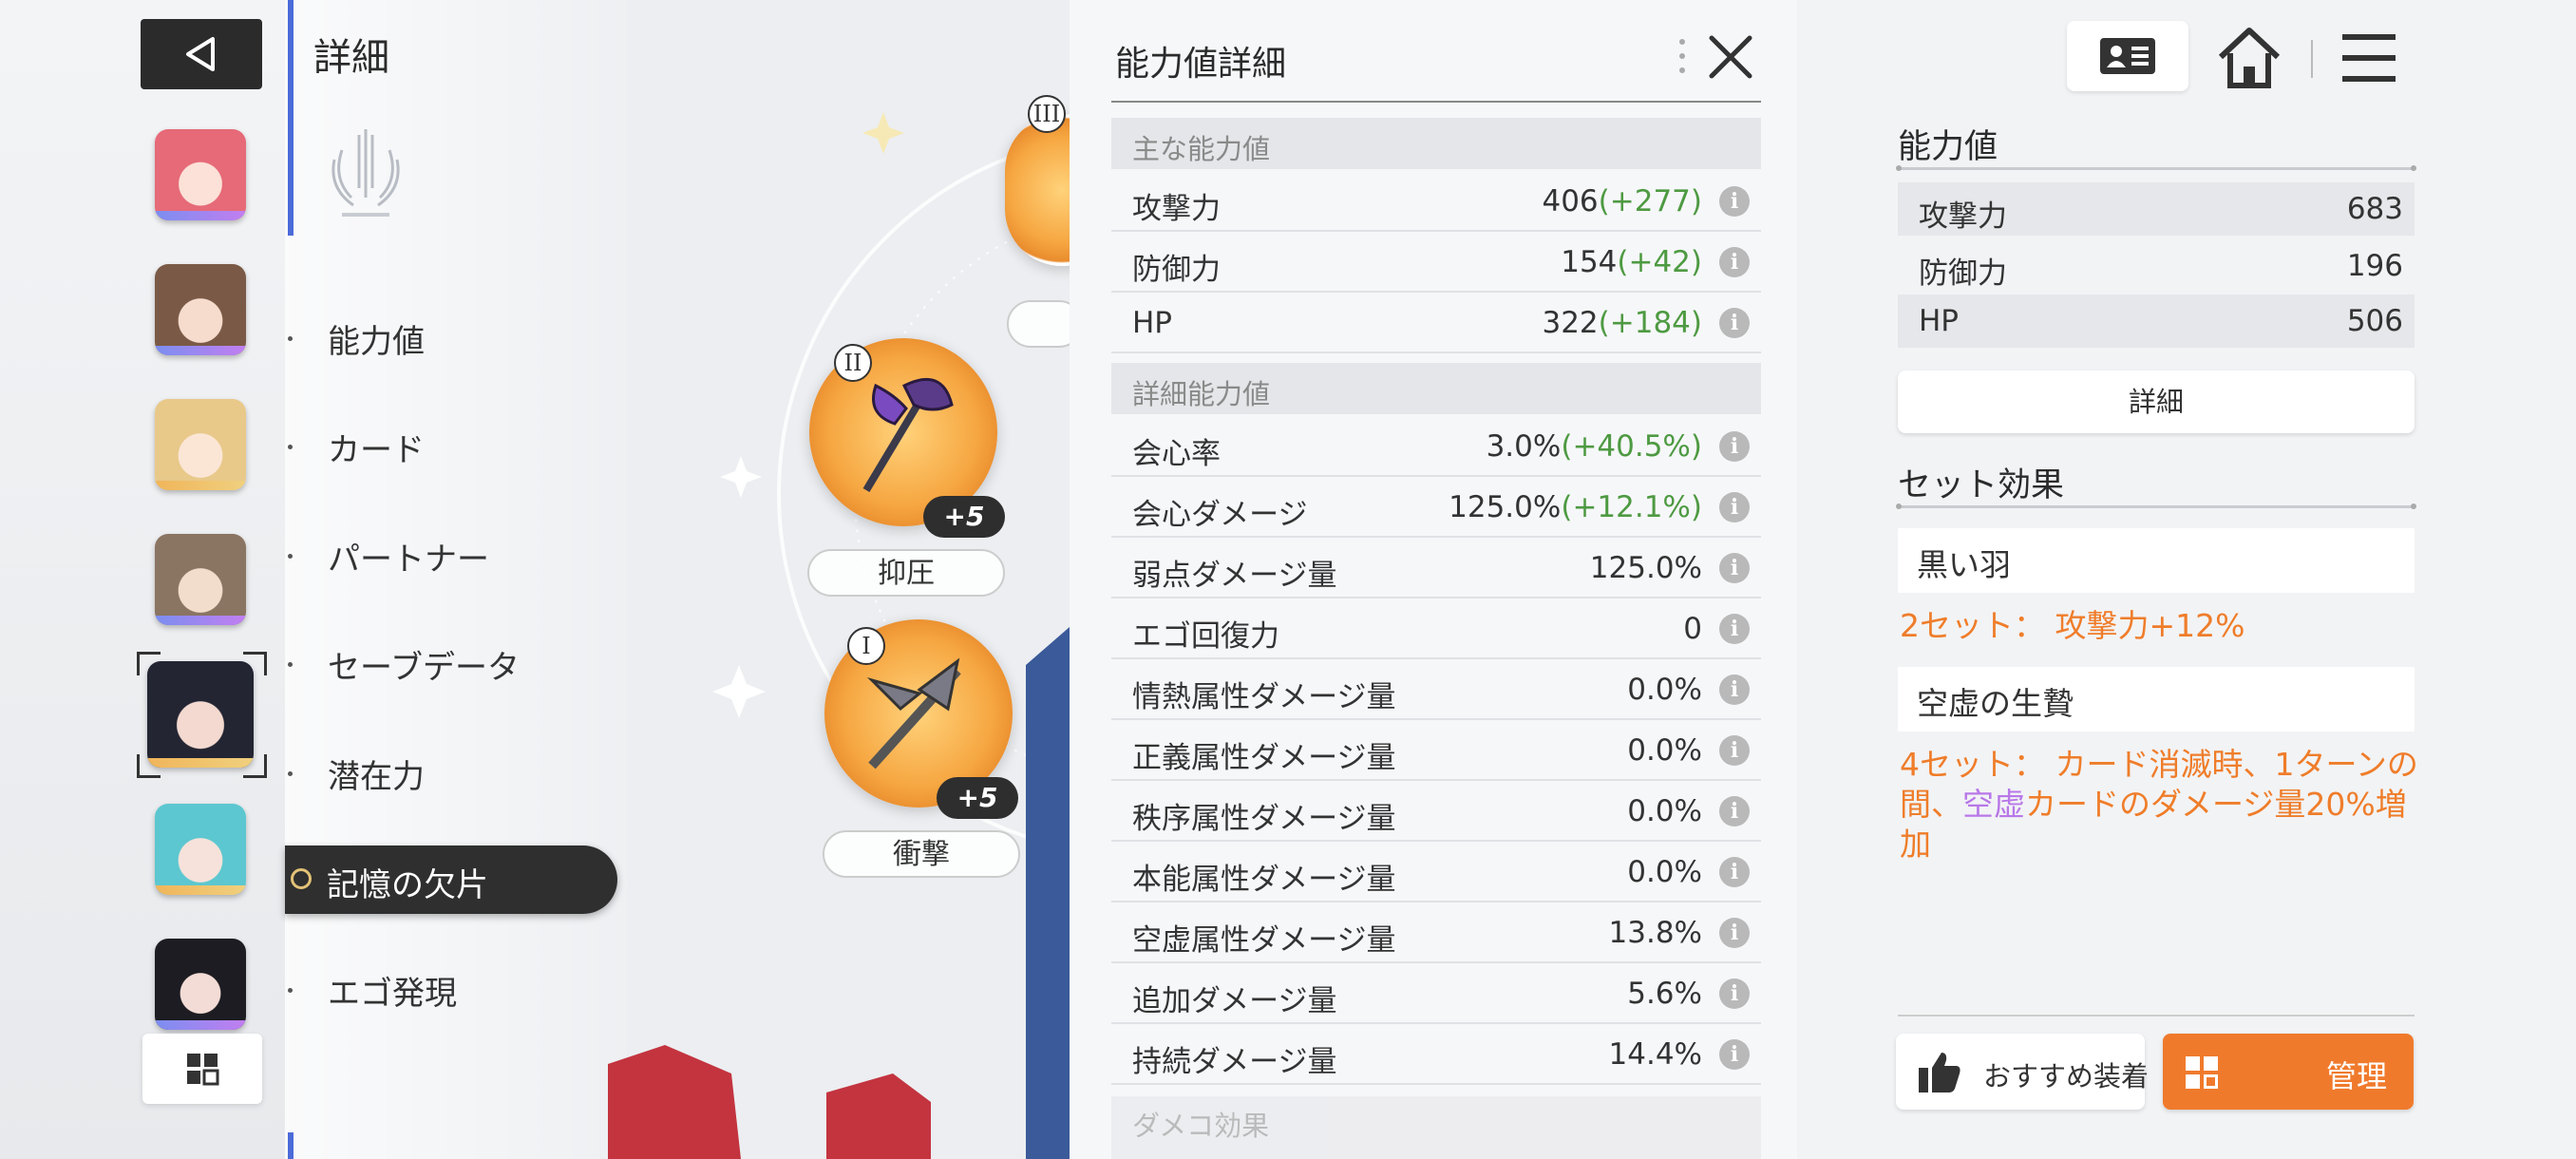 The width and height of the screenshot is (2576, 1159). I want to click on page-title: 詳細, so click(351, 58).